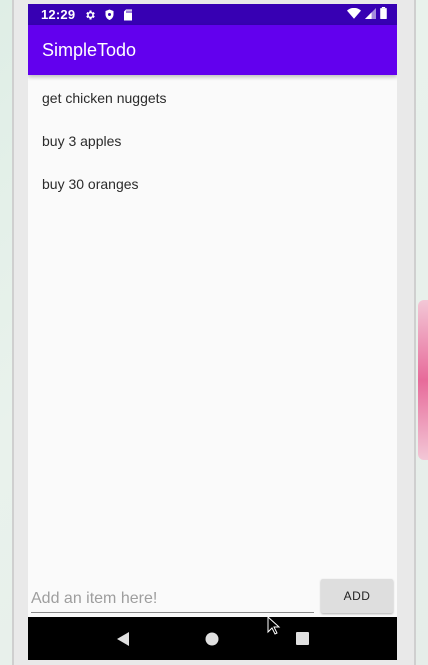 Image resolution: width=428 pixels, height=665 pixels. I want to click on signal-icon, so click(370, 14).